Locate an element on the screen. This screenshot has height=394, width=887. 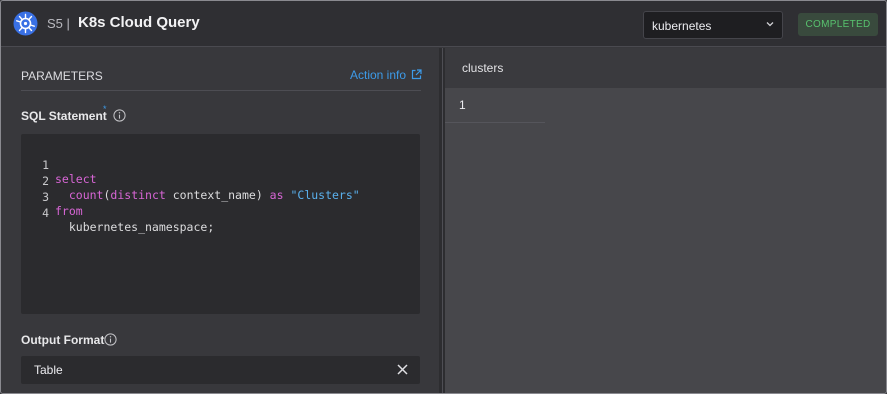
line-number: 4 is located at coordinates (45, 213).